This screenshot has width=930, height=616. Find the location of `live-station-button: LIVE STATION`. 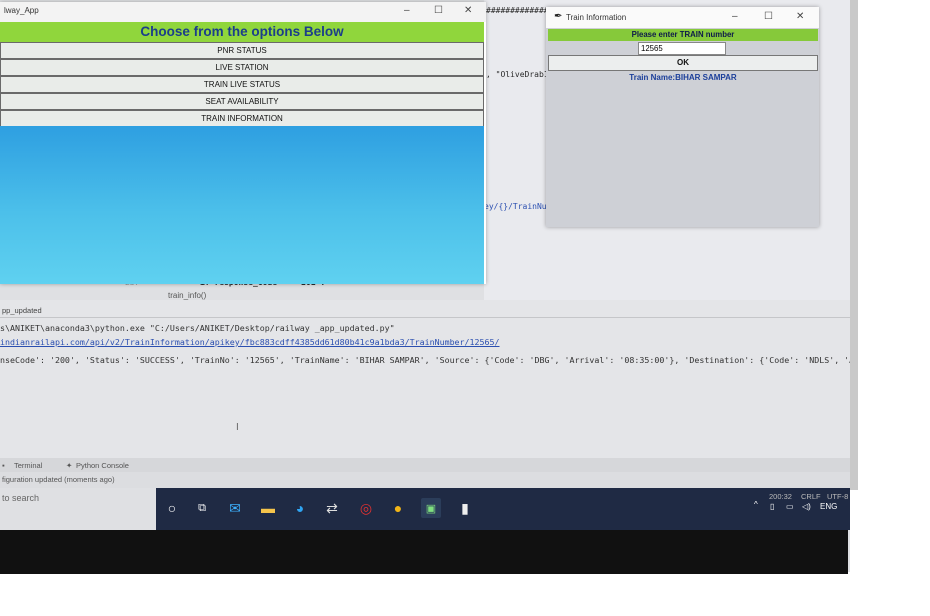

live-station-button: LIVE STATION is located at coordinates (242, 67).